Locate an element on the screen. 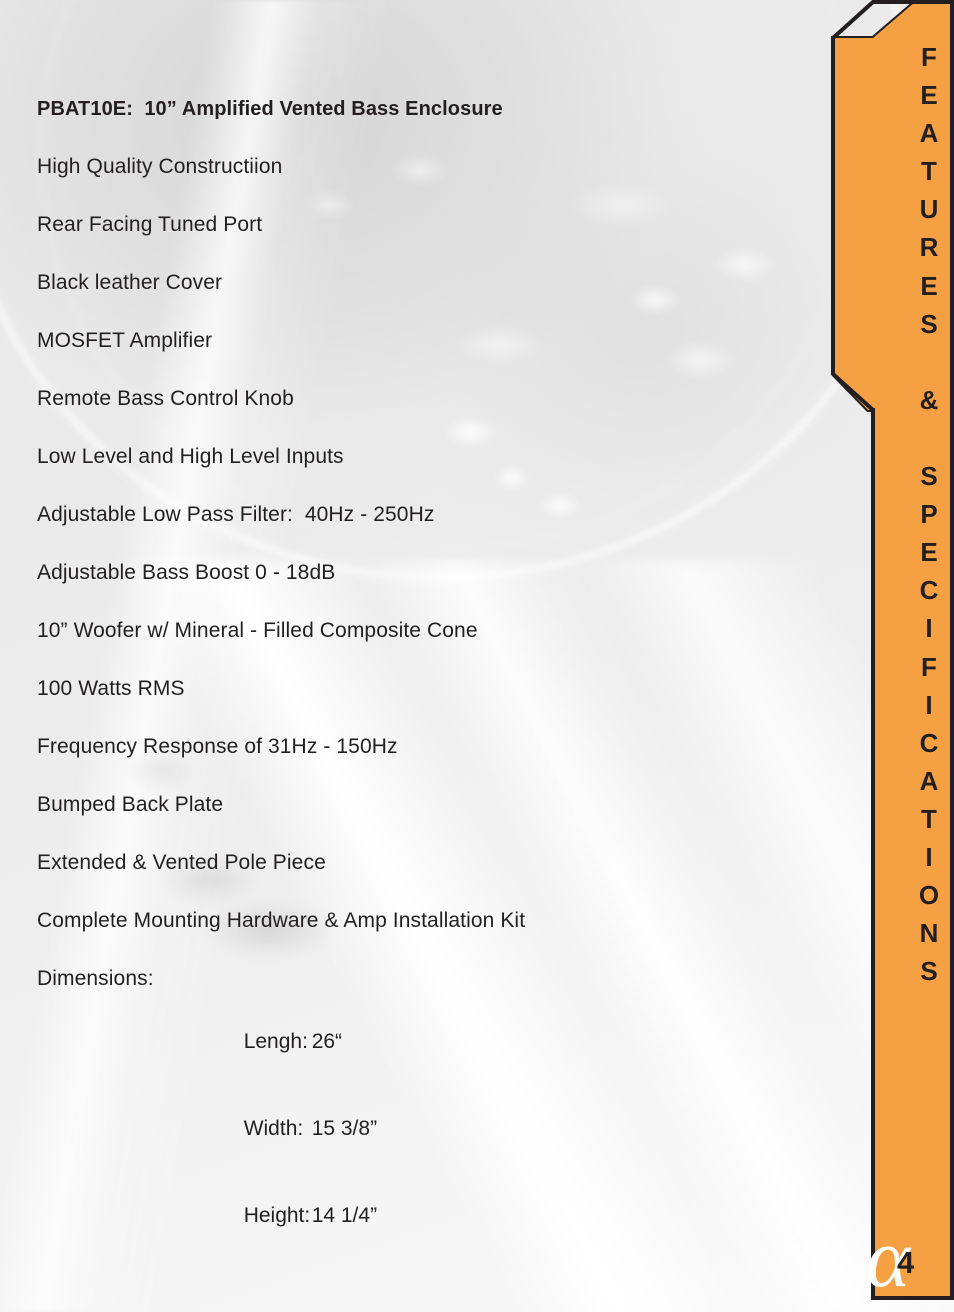 The image size is (954, 1312). section-tab: FEATURES & SPECIFICATIONS α 4 is located at coordinates (891, 650).